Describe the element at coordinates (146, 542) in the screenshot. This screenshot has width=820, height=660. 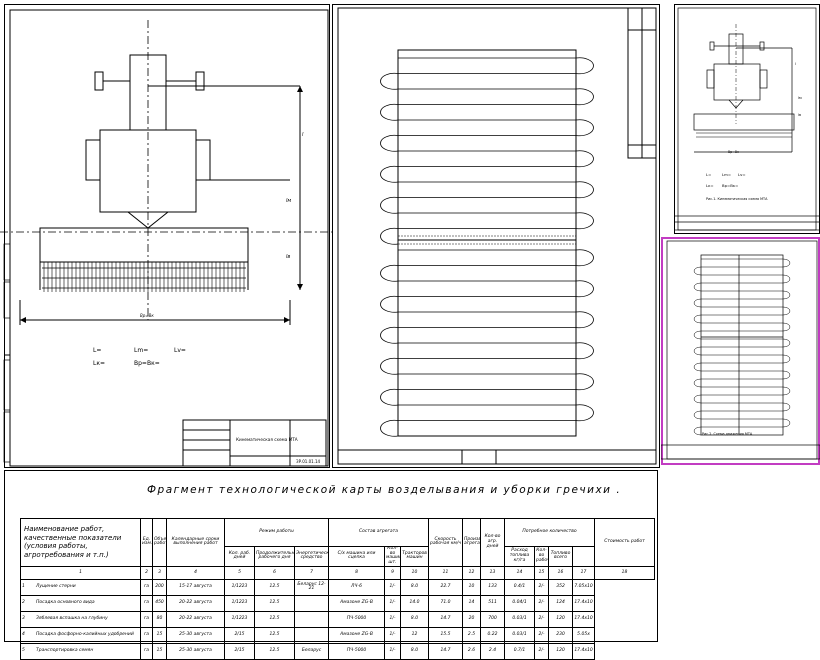
I see `col-header-unit: Ед. изм.` at that location.